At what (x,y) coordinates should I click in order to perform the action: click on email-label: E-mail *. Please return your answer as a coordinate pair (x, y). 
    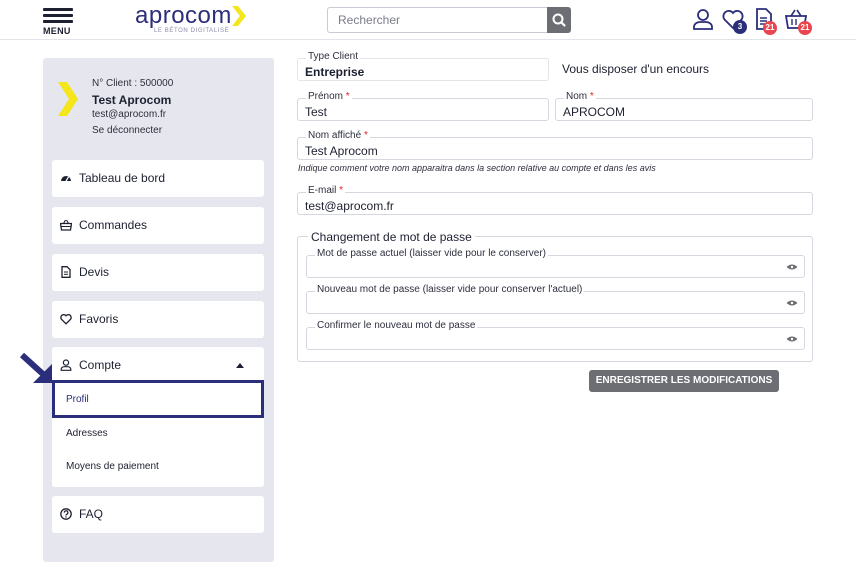
    Looking at the image, I should click on (326, 190).